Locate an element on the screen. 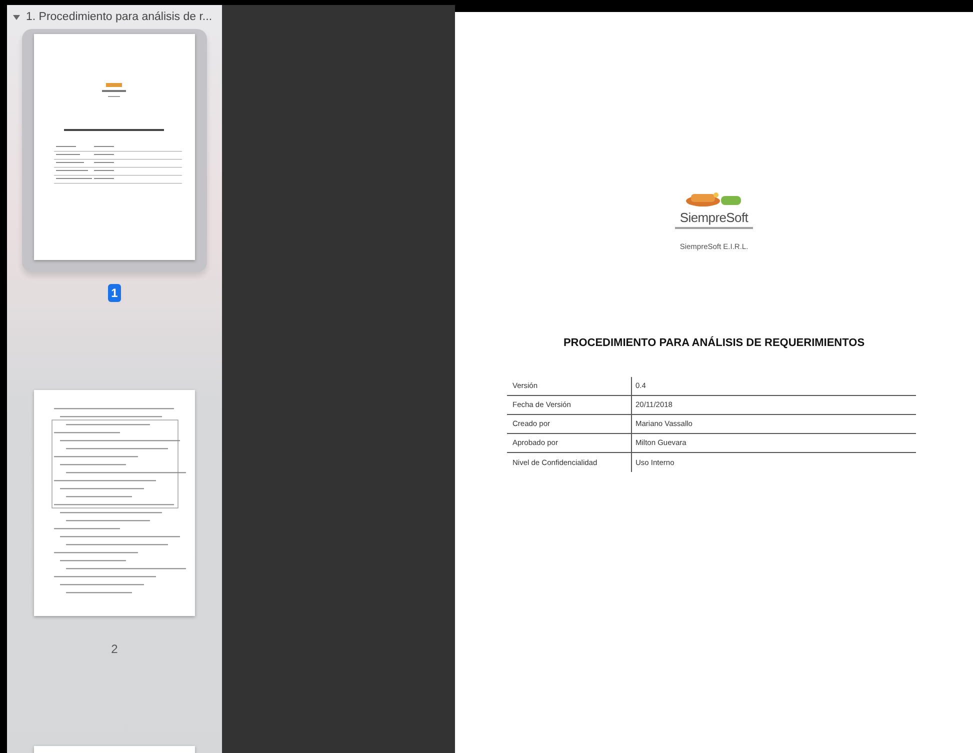 This screenshot has width=973, height=753. page-number: 1 is located at coordinates (114, 293).